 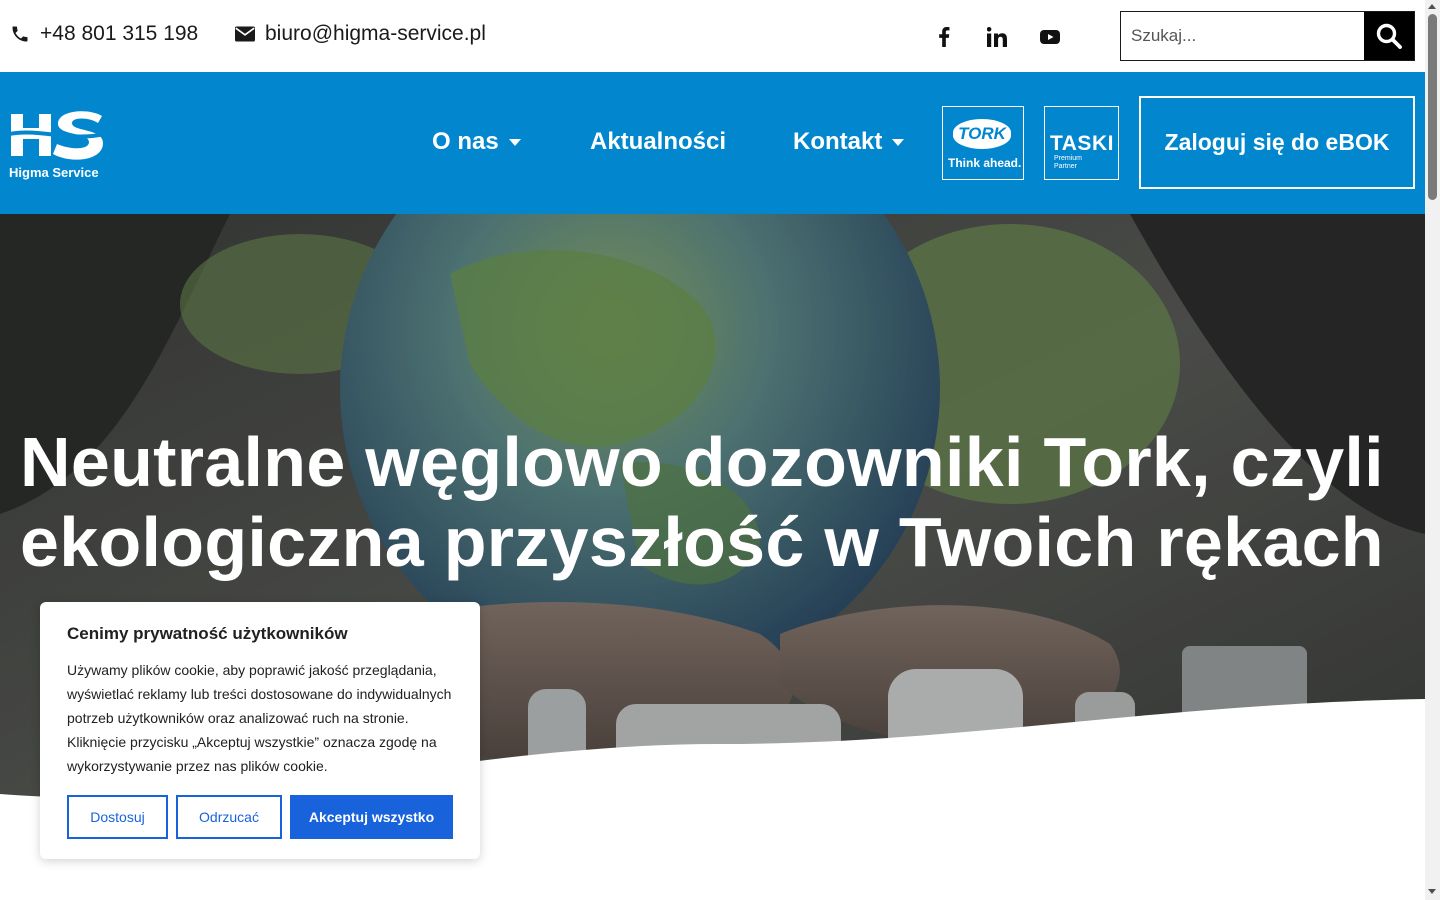 I want to click on linkedin-icon, so click(x=997, y=37).